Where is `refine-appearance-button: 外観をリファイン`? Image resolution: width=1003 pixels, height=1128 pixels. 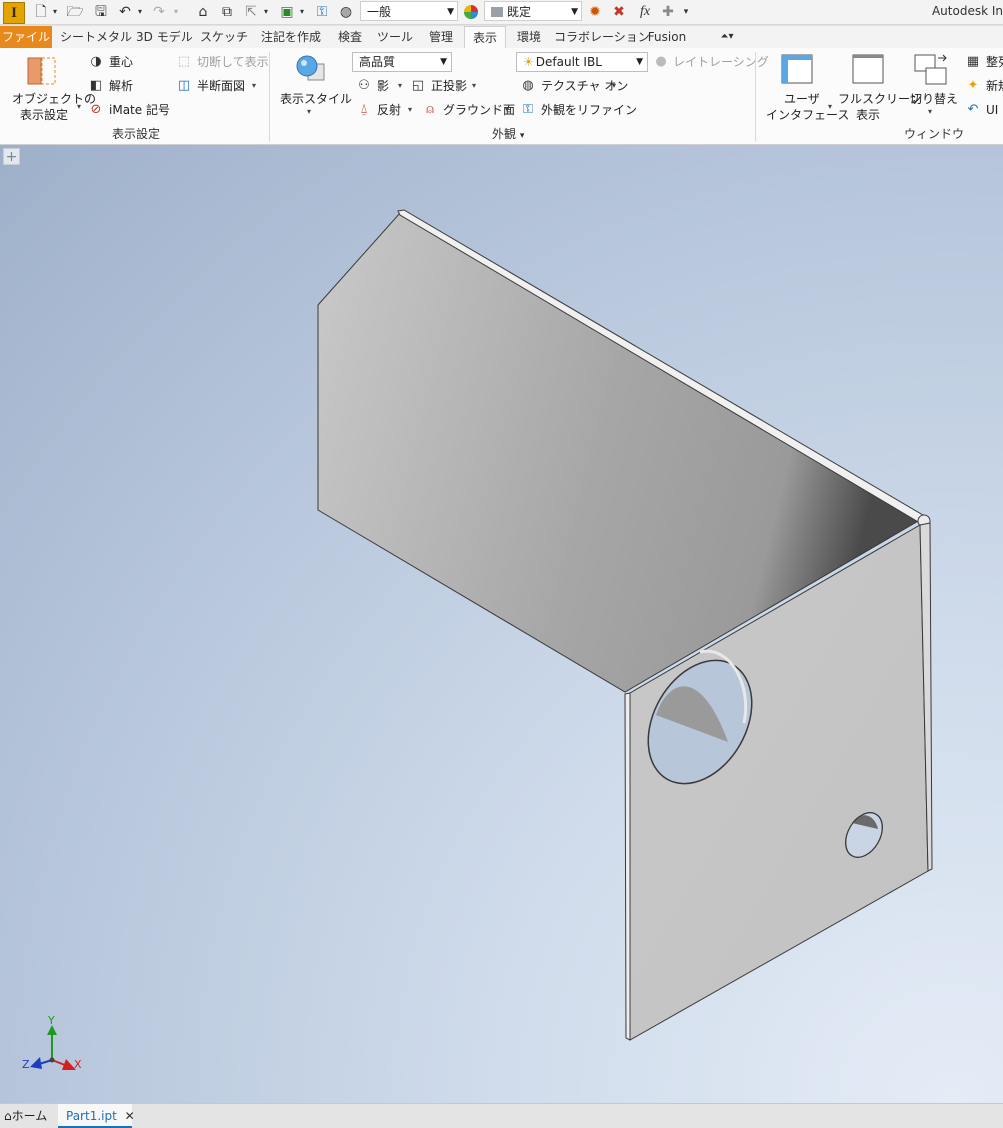 refine-appearance-button: 外観をリファイン is located at coordinates (589, 110).